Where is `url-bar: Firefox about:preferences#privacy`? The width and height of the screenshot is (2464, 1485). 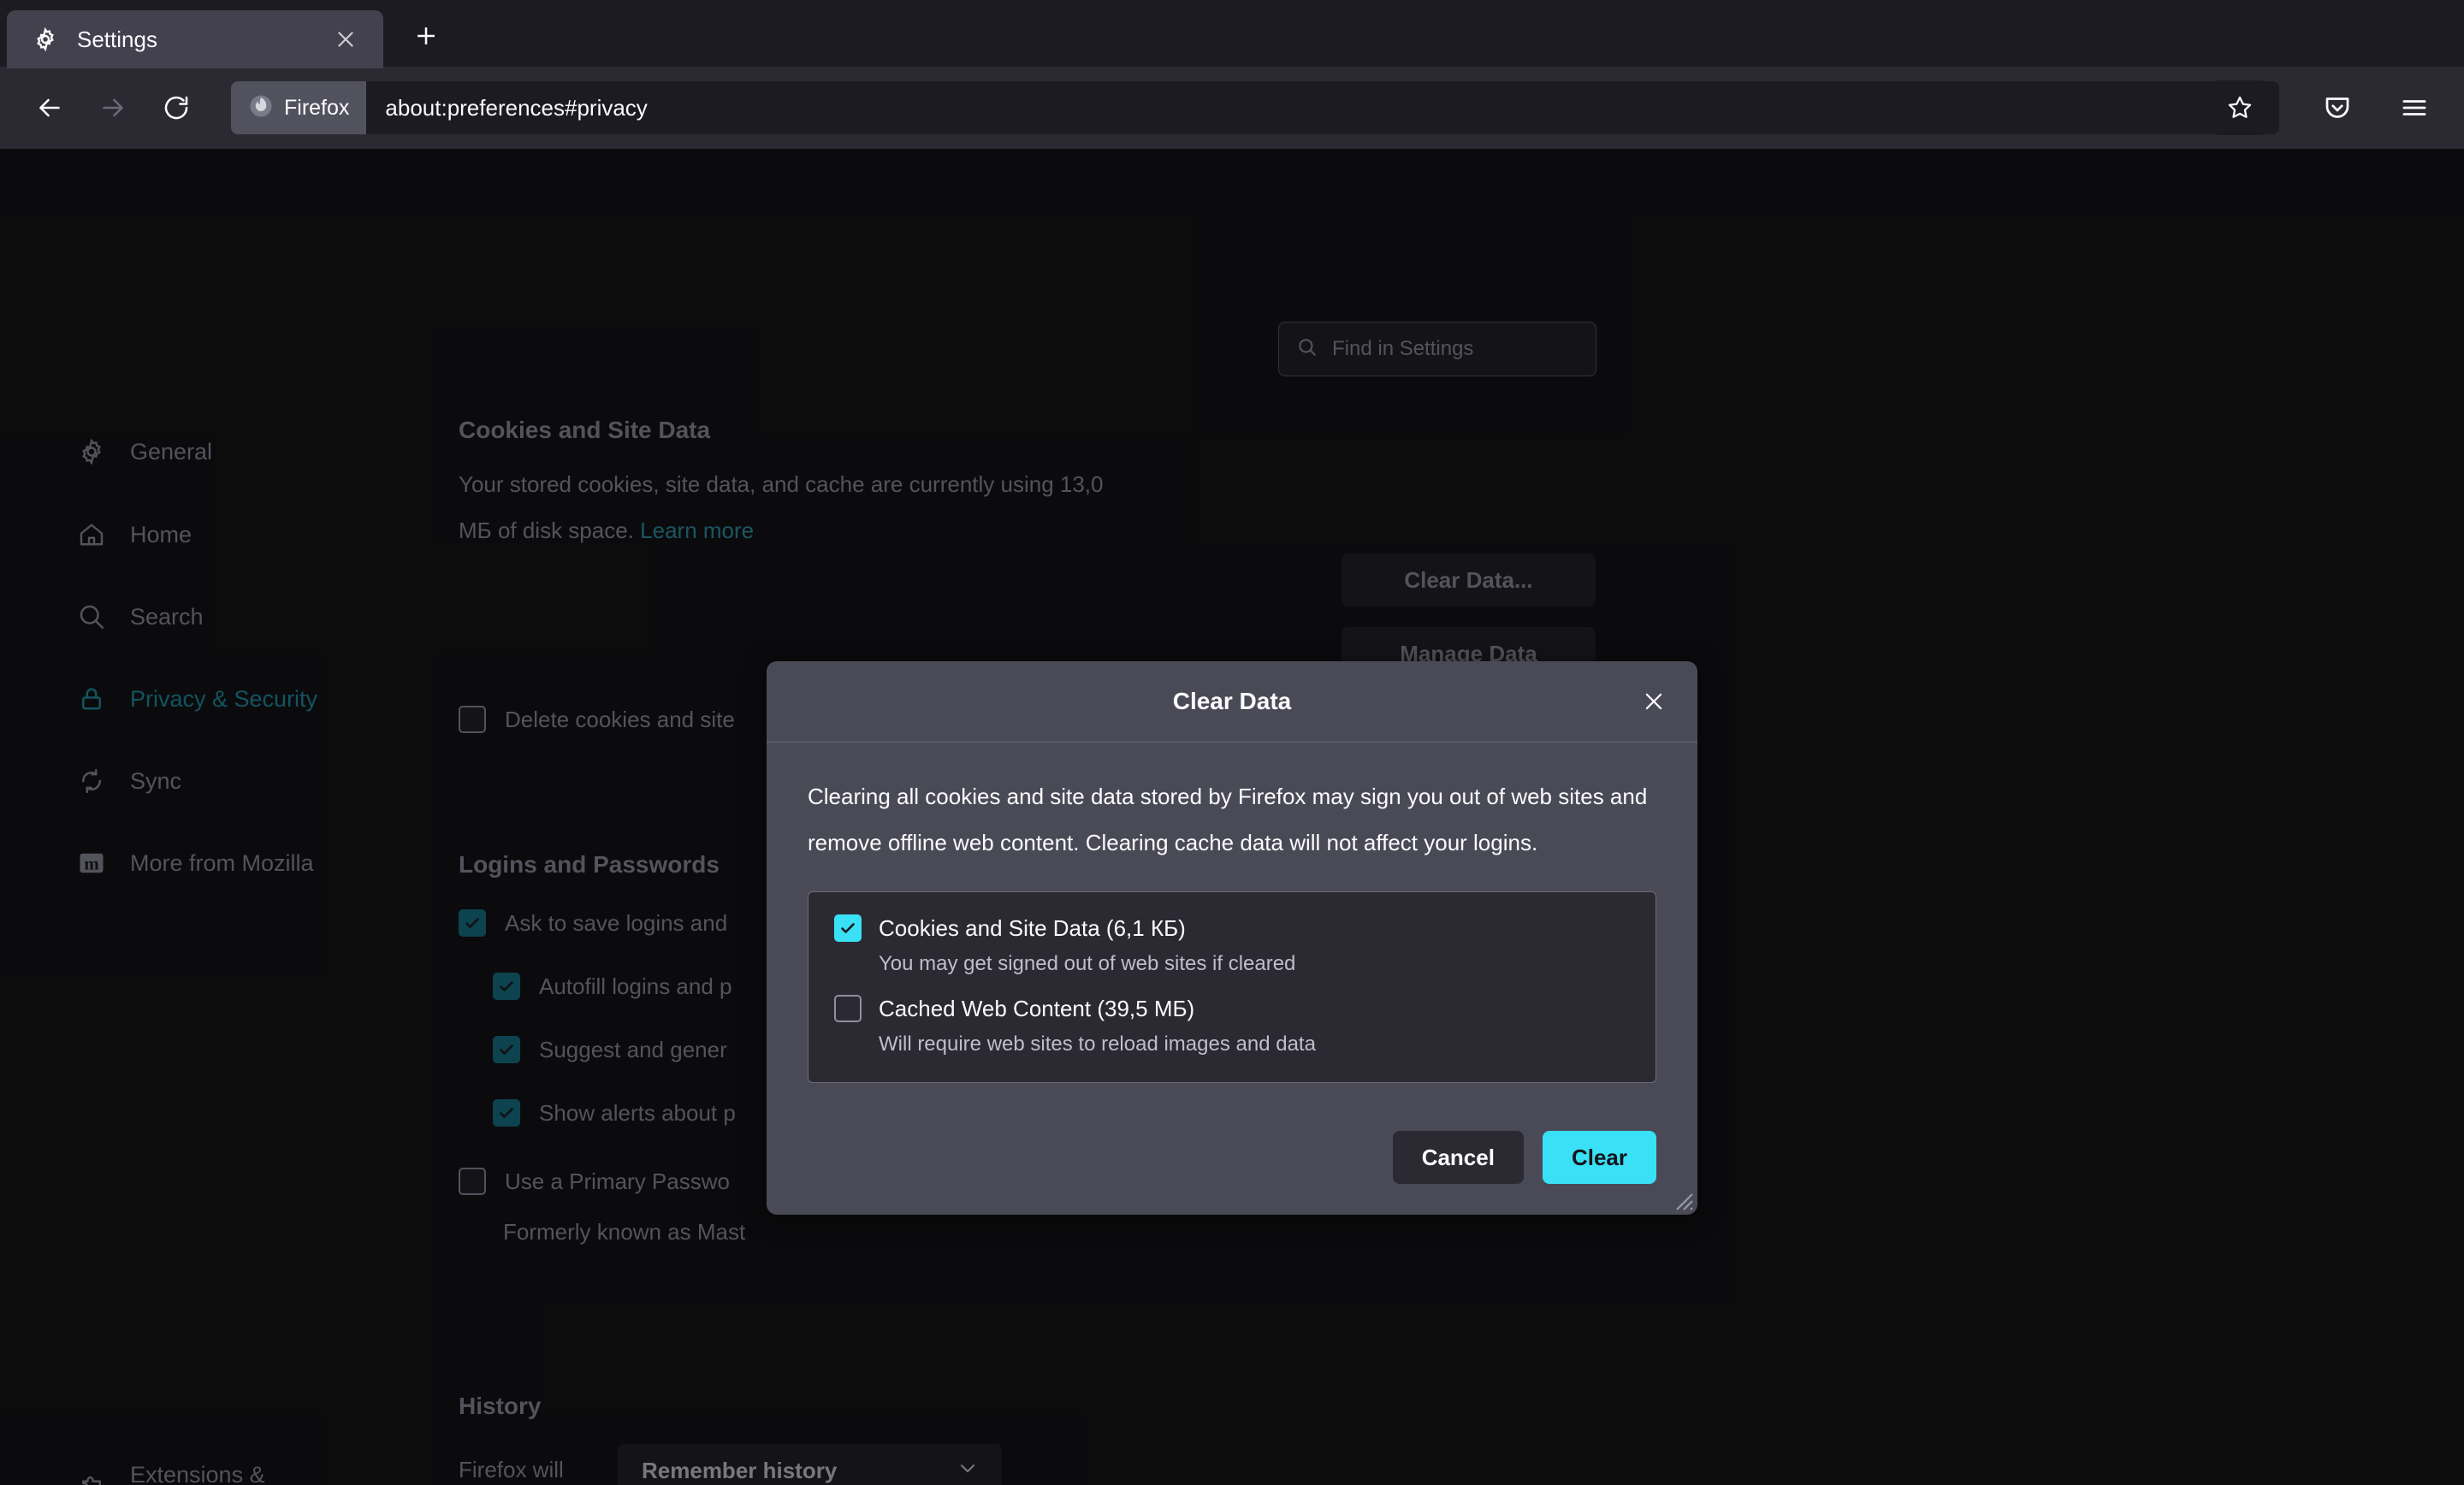
url-bar: Firefox about:preferences#privacy is located at coordinates (1255, 107).